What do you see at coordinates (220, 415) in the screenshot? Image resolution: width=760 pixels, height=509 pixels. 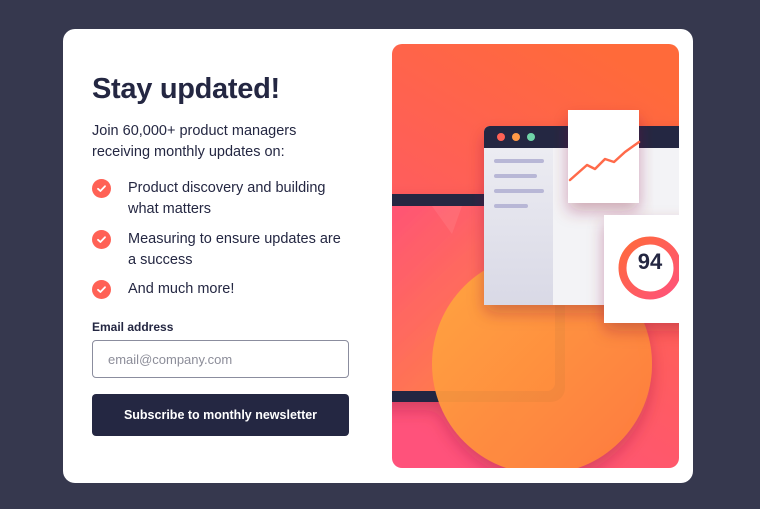 I see `subscribe-button: Subscribe to monthly newsletter` at bounding box center [220, 415].